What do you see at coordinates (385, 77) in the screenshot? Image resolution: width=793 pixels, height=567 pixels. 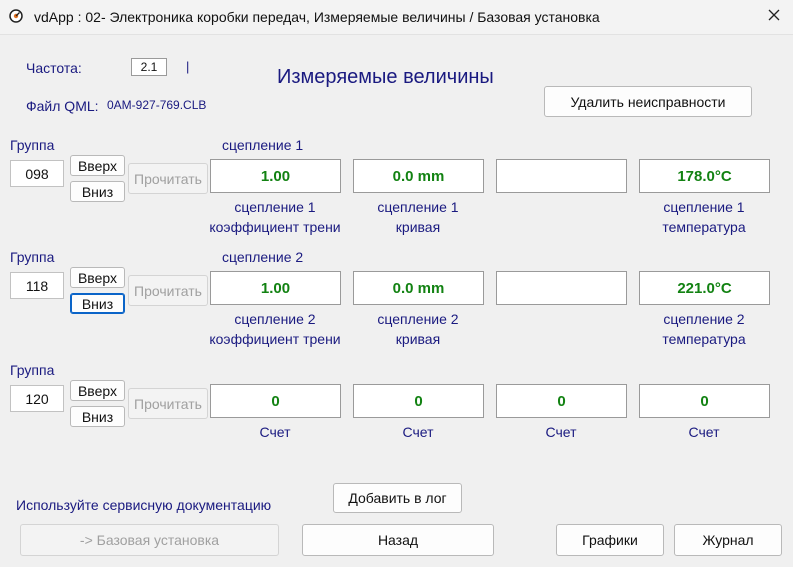 I see `page-title: Измеряемые величины` at bounding box center [385, 77].